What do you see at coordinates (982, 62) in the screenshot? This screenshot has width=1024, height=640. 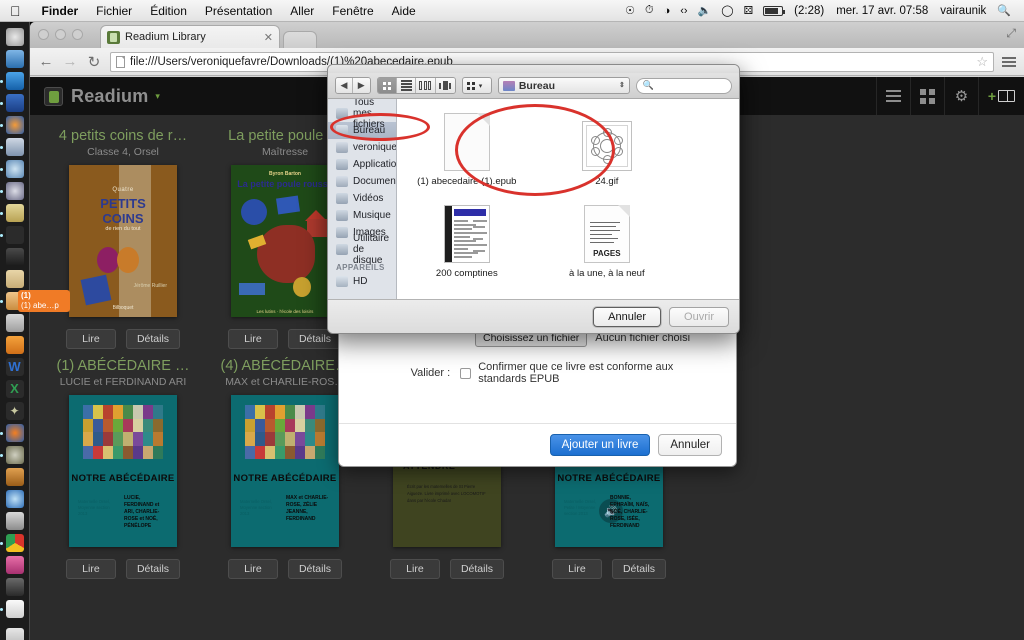 I see `star-icon: ☆` at bounding box center [982, 62].